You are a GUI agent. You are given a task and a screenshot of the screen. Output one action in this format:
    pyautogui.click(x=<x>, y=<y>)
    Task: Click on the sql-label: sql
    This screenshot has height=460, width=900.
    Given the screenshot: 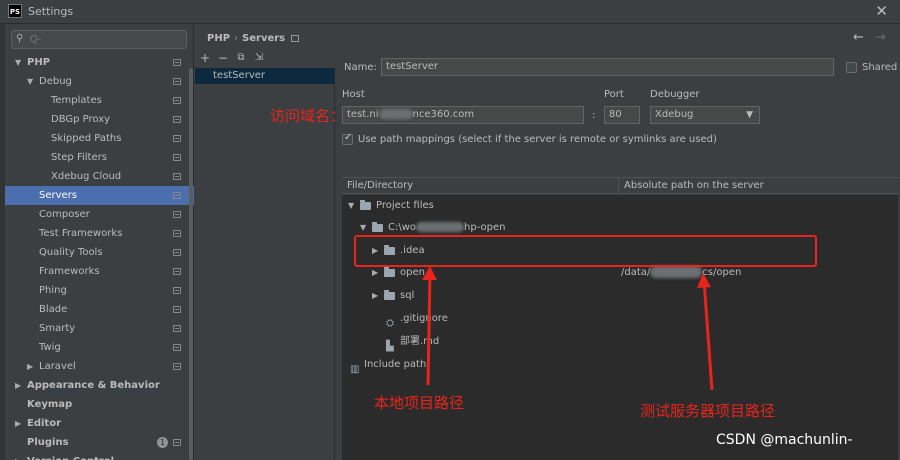 What is the action you would take?
    pyautogui.click(x=407, y=295)
    